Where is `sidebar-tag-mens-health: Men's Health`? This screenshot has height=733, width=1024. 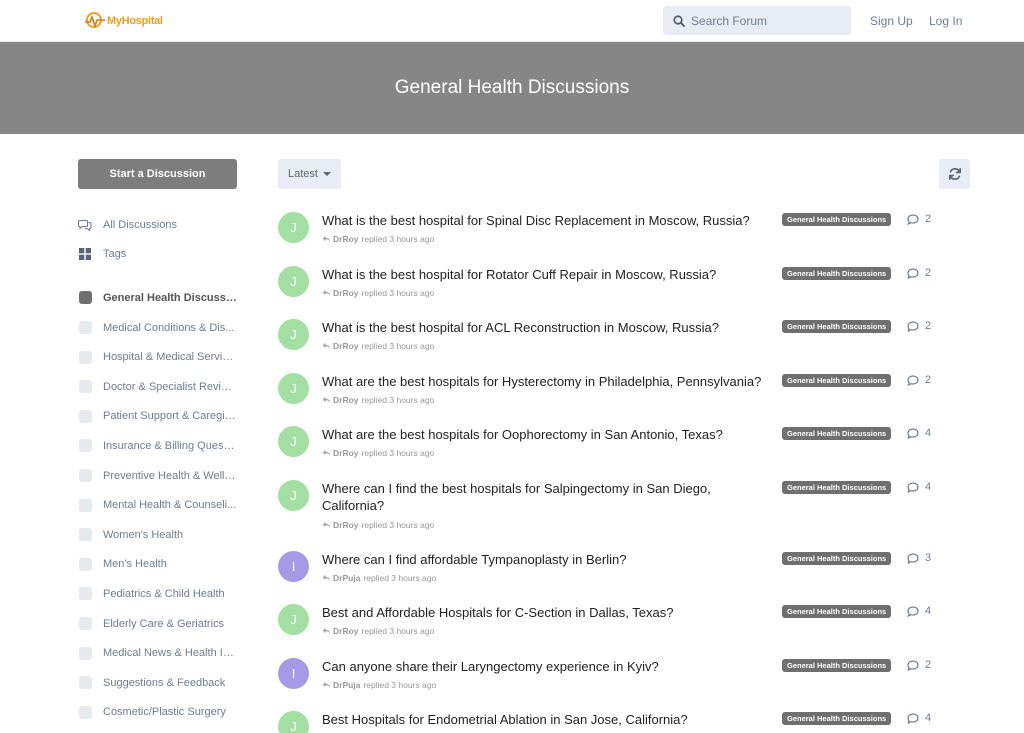 sidebar-tag-mens-health: Men's Health is located at coordinates (158, 565).